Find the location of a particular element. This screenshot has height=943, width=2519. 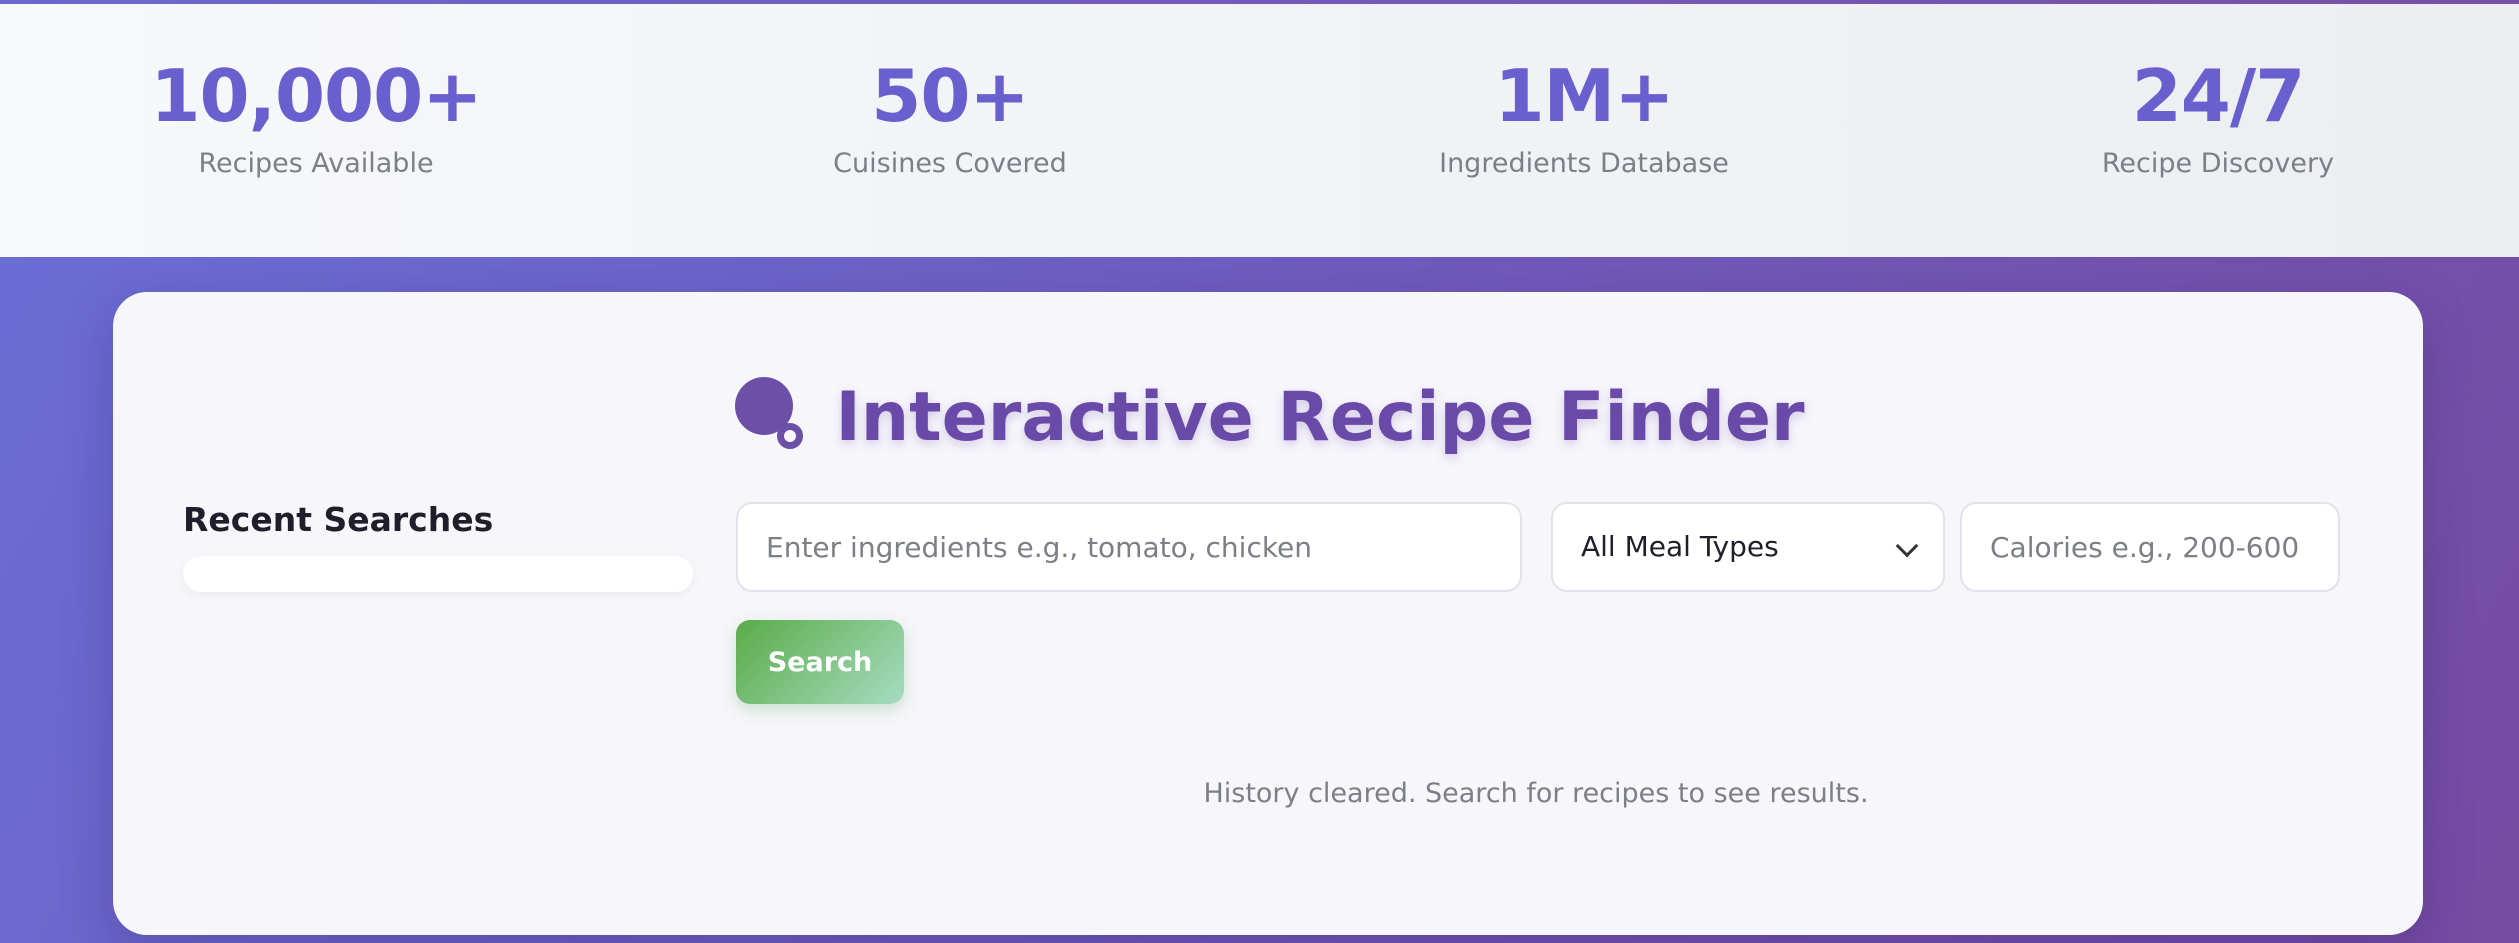

stat-label: Ingredients Database is located at coordinates (1584, 163).